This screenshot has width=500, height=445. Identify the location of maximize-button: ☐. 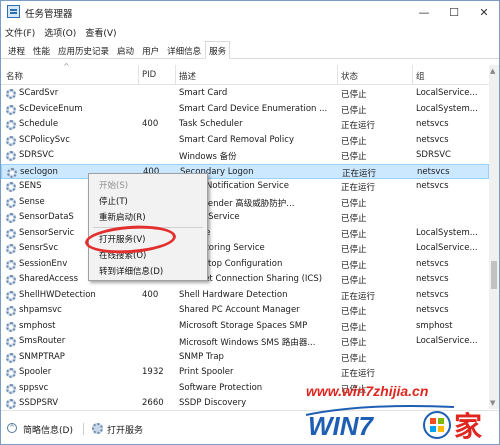
(454, 12).